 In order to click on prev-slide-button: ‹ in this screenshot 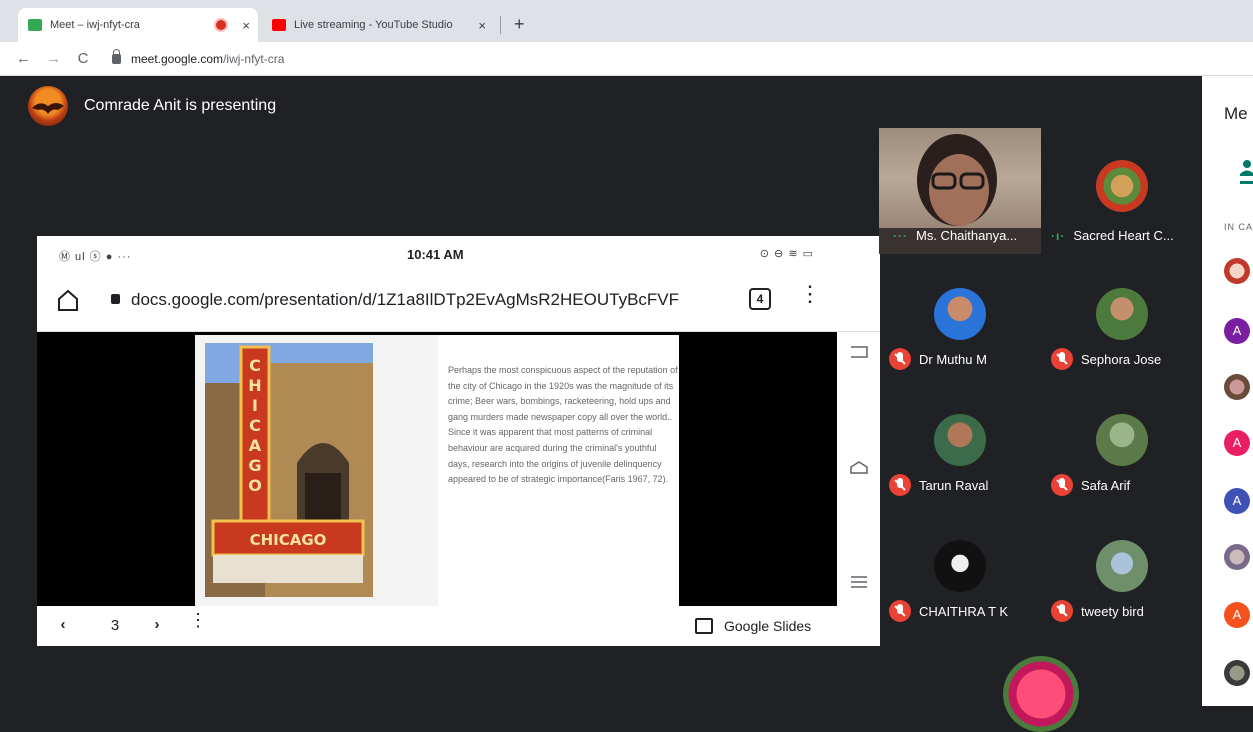, I will do `click(63, 624)`.